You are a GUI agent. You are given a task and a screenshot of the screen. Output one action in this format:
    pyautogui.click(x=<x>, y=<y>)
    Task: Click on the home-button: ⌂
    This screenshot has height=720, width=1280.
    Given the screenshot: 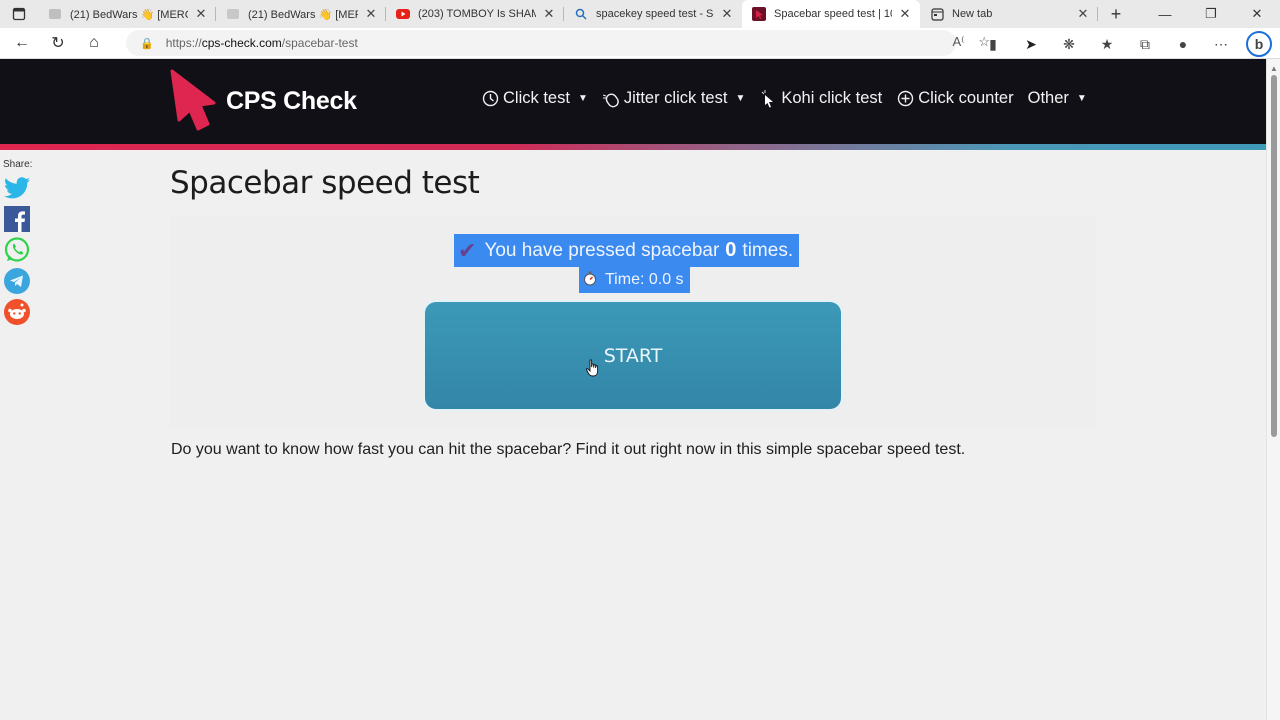 What is the action you would take?
    pyautogui.click(x=94, y=43)
    